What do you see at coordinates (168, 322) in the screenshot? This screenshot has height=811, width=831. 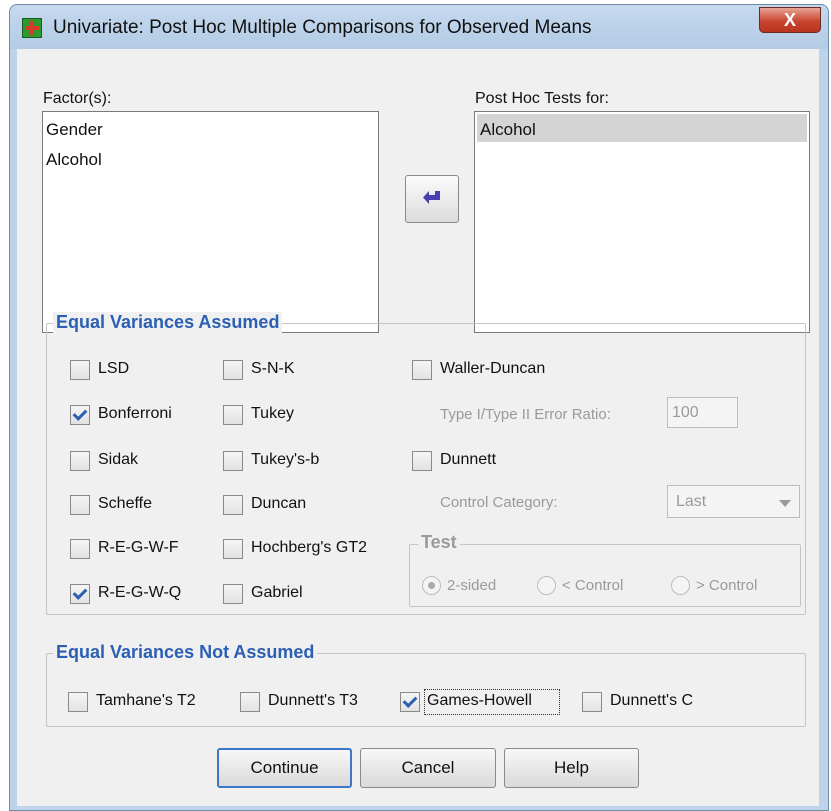 I see `equal-variances-assumed-title: Equal Variances Assumed` at bounding box center [168, 322].